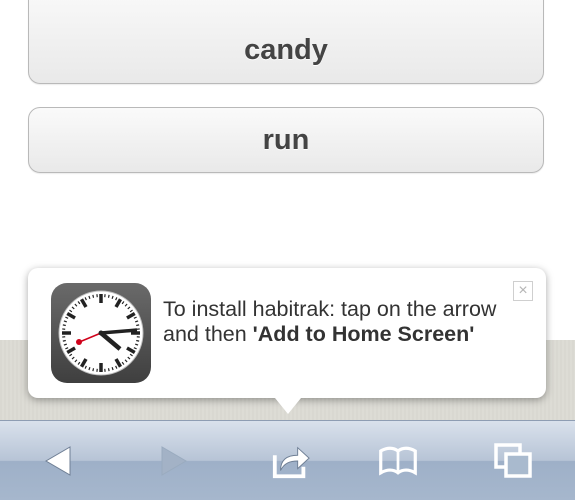 This screenshot has width=575, height=500. Describe the element at coordinates (101, 333) in the screenshot. I see `clock-icon` at that location.